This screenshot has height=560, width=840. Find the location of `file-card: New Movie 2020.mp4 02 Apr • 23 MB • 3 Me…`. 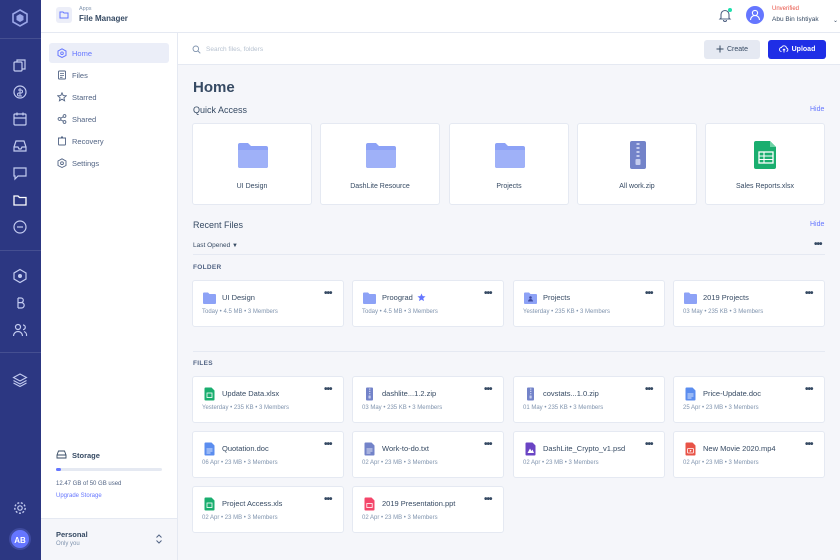

file-card: New Movie 2020.mp4 02 Apr • 23 MB • 3 Me… is located at coordinates (749, 454).